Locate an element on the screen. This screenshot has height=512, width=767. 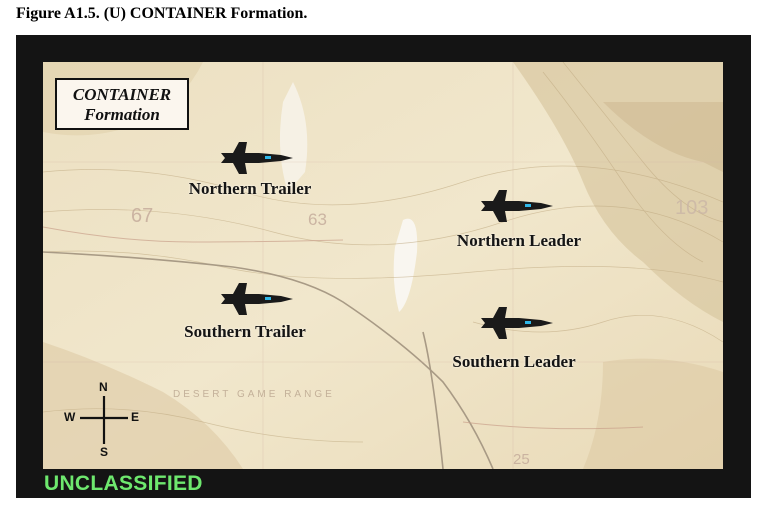
aircraft-label-northern-trailer: Northern Trailer is located at coordinates (250, 188).